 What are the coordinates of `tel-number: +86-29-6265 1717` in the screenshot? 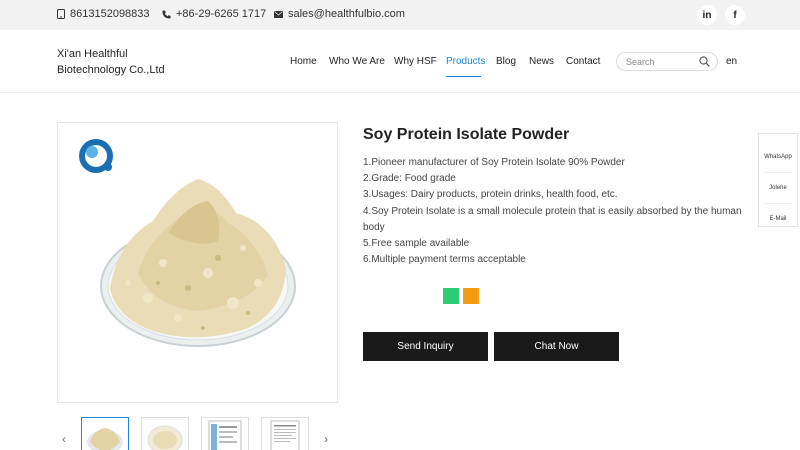 It's located at (221, 14).